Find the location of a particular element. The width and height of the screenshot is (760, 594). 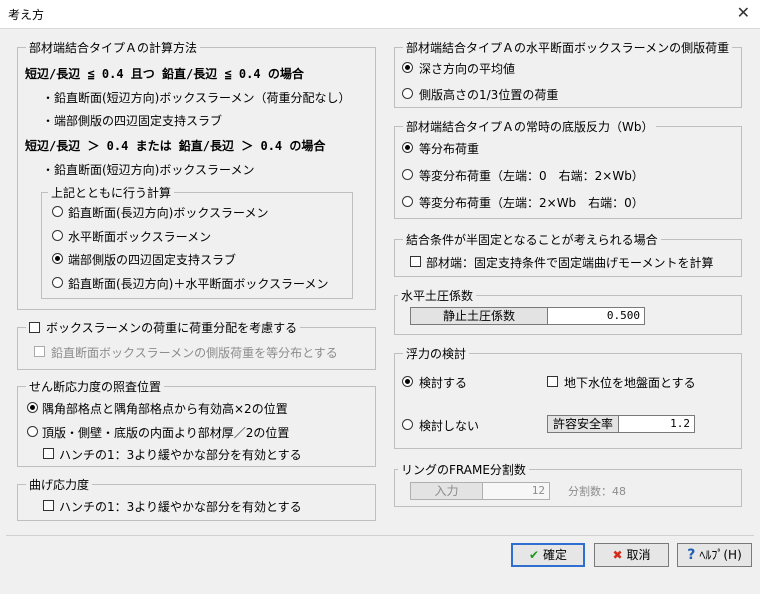

ring-frame-count: 分割数：48 is located at coordinates (597, 491).